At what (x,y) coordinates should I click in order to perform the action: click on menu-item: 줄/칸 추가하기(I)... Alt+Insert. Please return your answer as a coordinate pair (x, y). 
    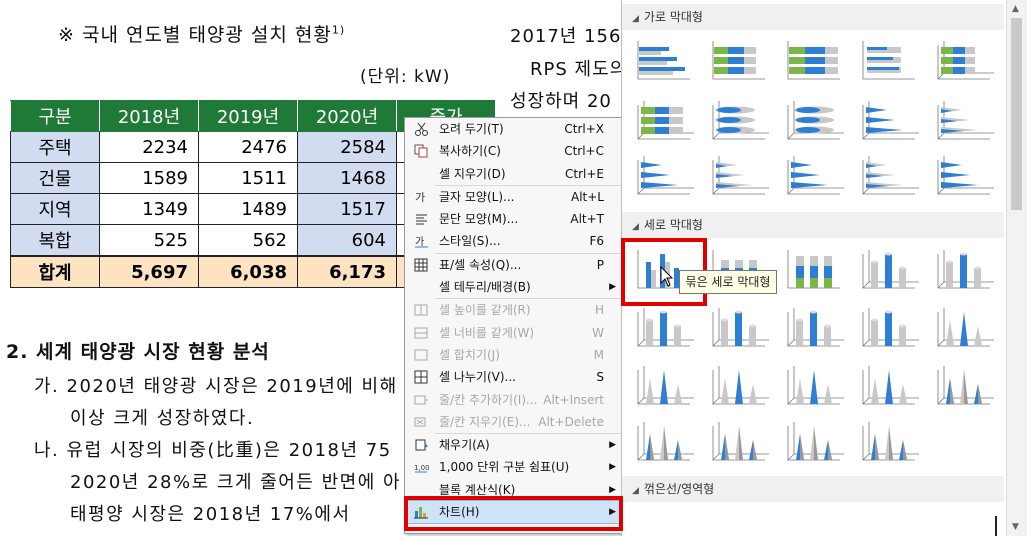
    Looking at the image, I should click on (513, 400).